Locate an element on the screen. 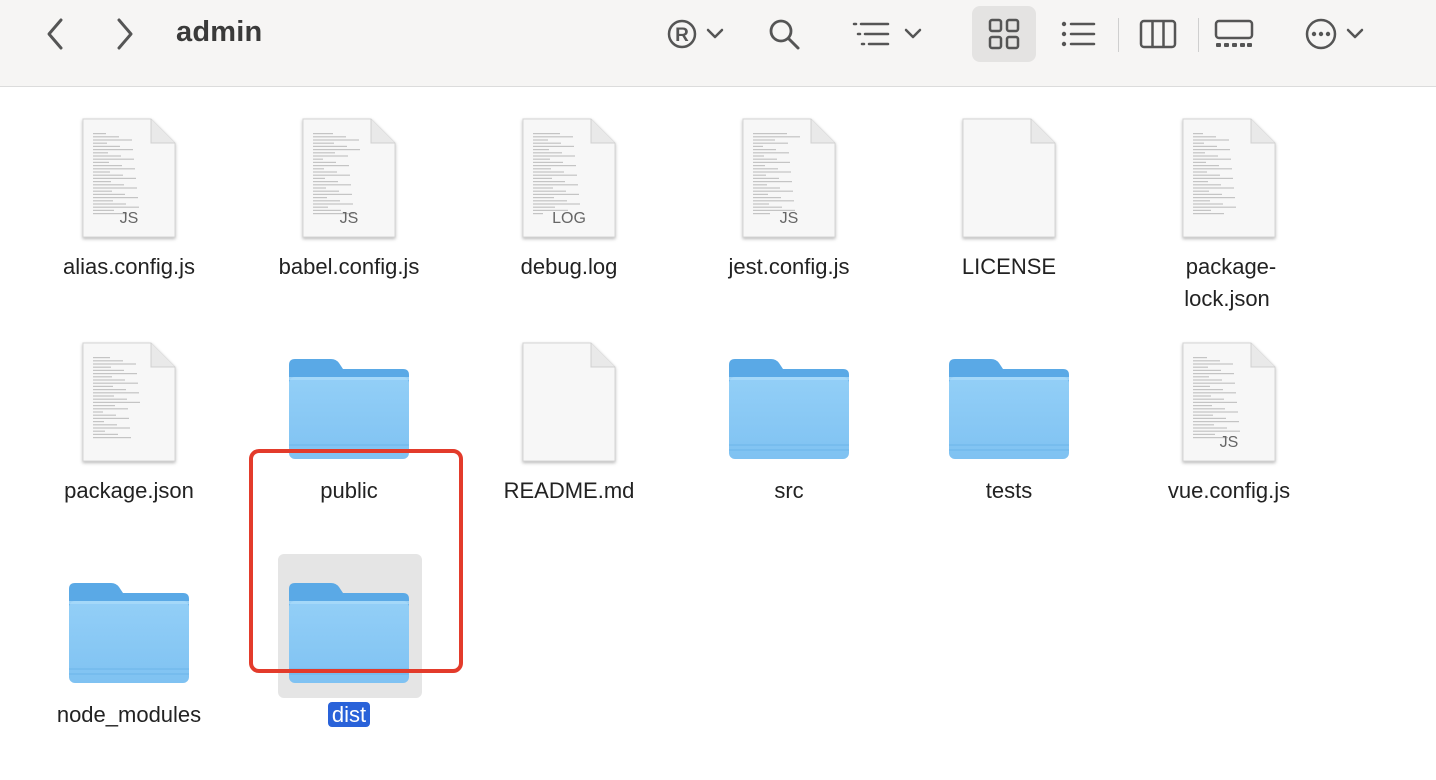  item-label: package-lock.json is located at coordinates (1229, 283).